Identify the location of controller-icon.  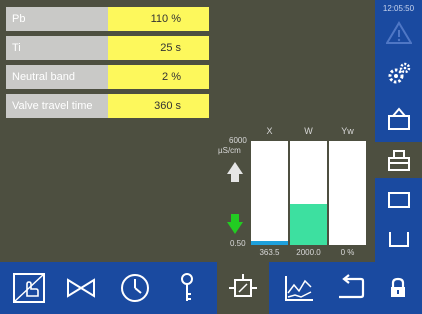
(243, 288).